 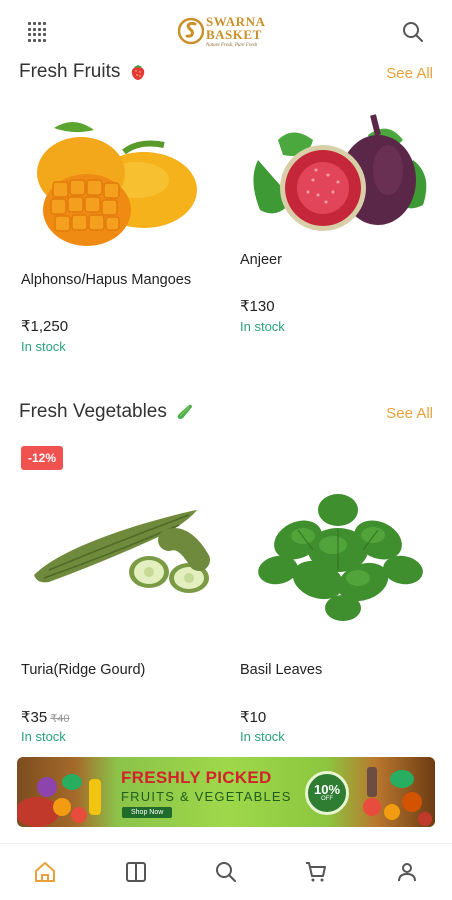 I want to click on logo-mark-icon, so click(x=191, y=31).